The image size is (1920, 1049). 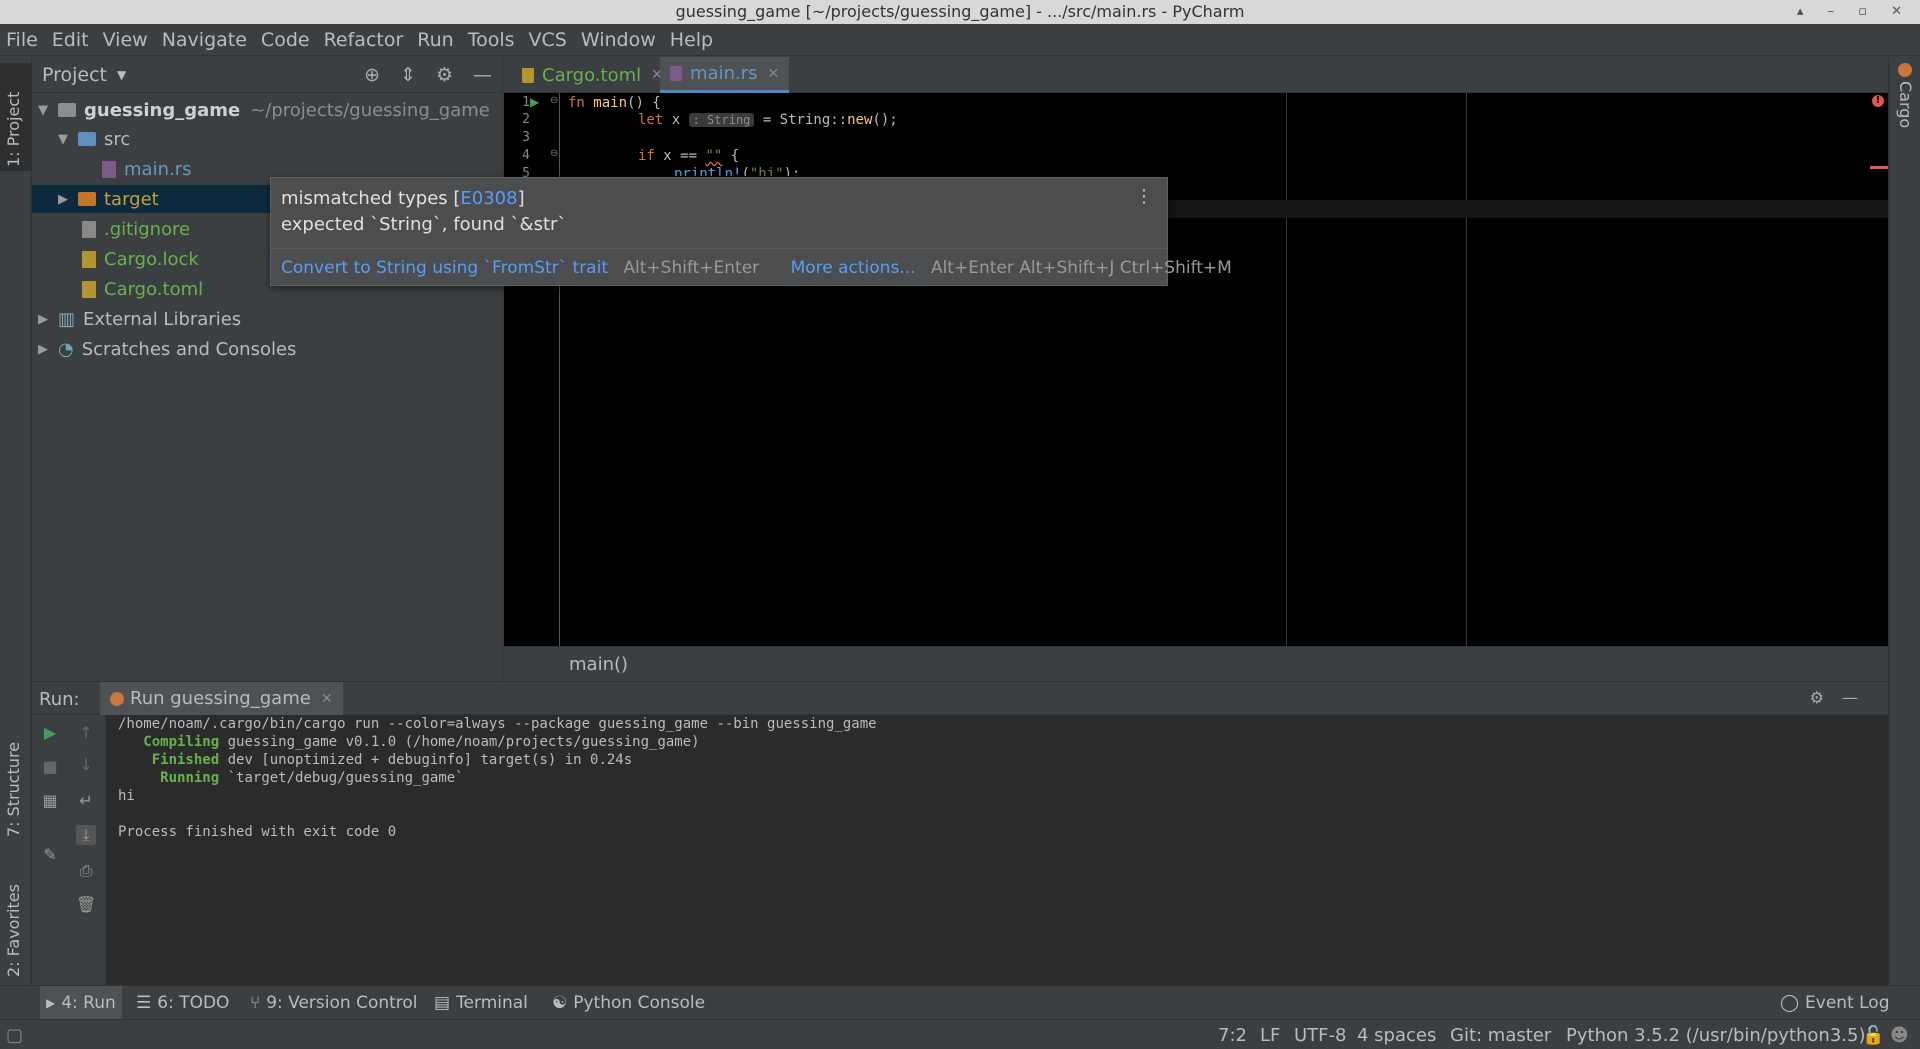 I want to click on menu-edit: Edit, so click(x=70, y=40).